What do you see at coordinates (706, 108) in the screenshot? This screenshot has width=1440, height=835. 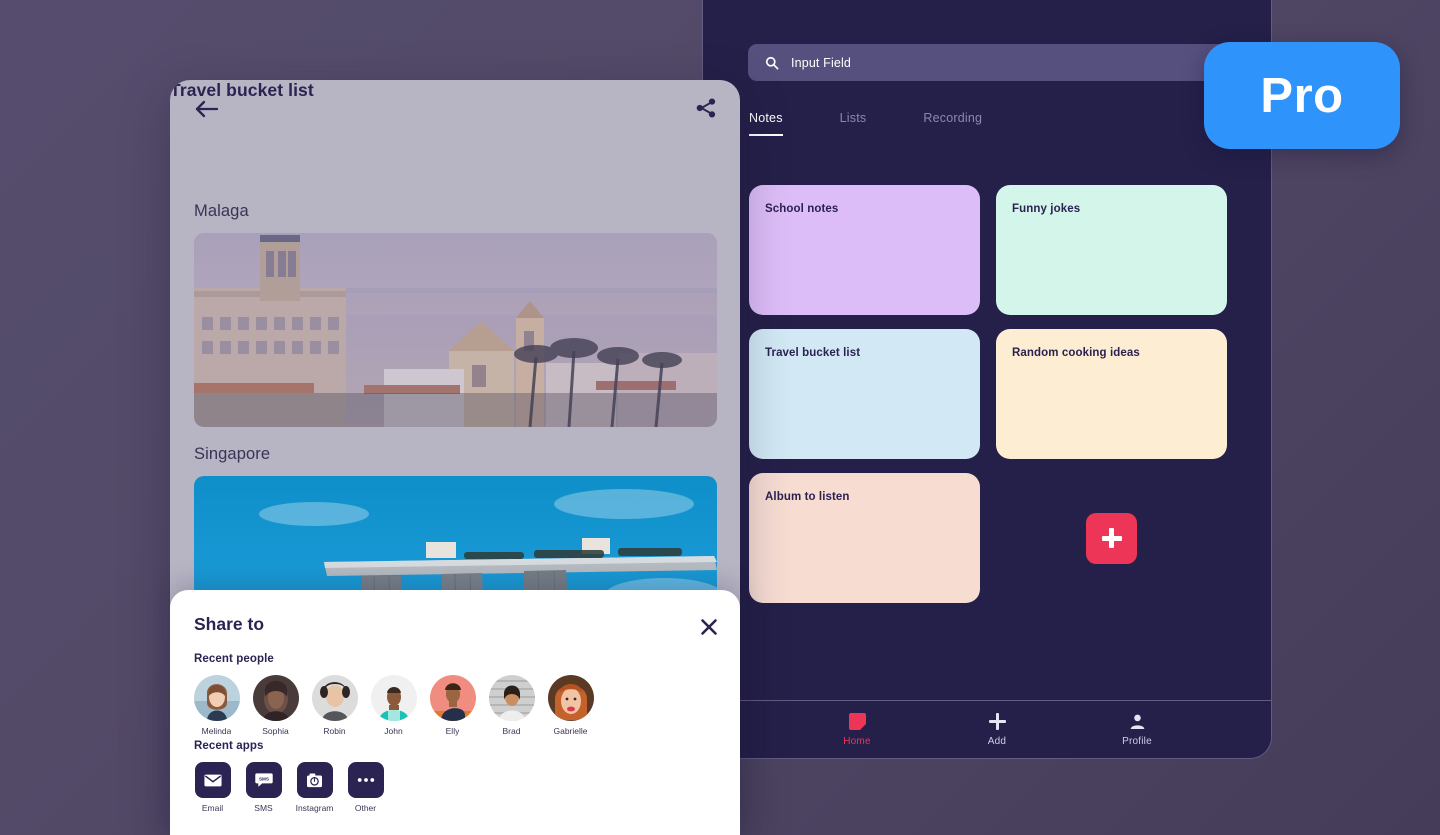 I see `share-icon` at bounding box center [706, 108].